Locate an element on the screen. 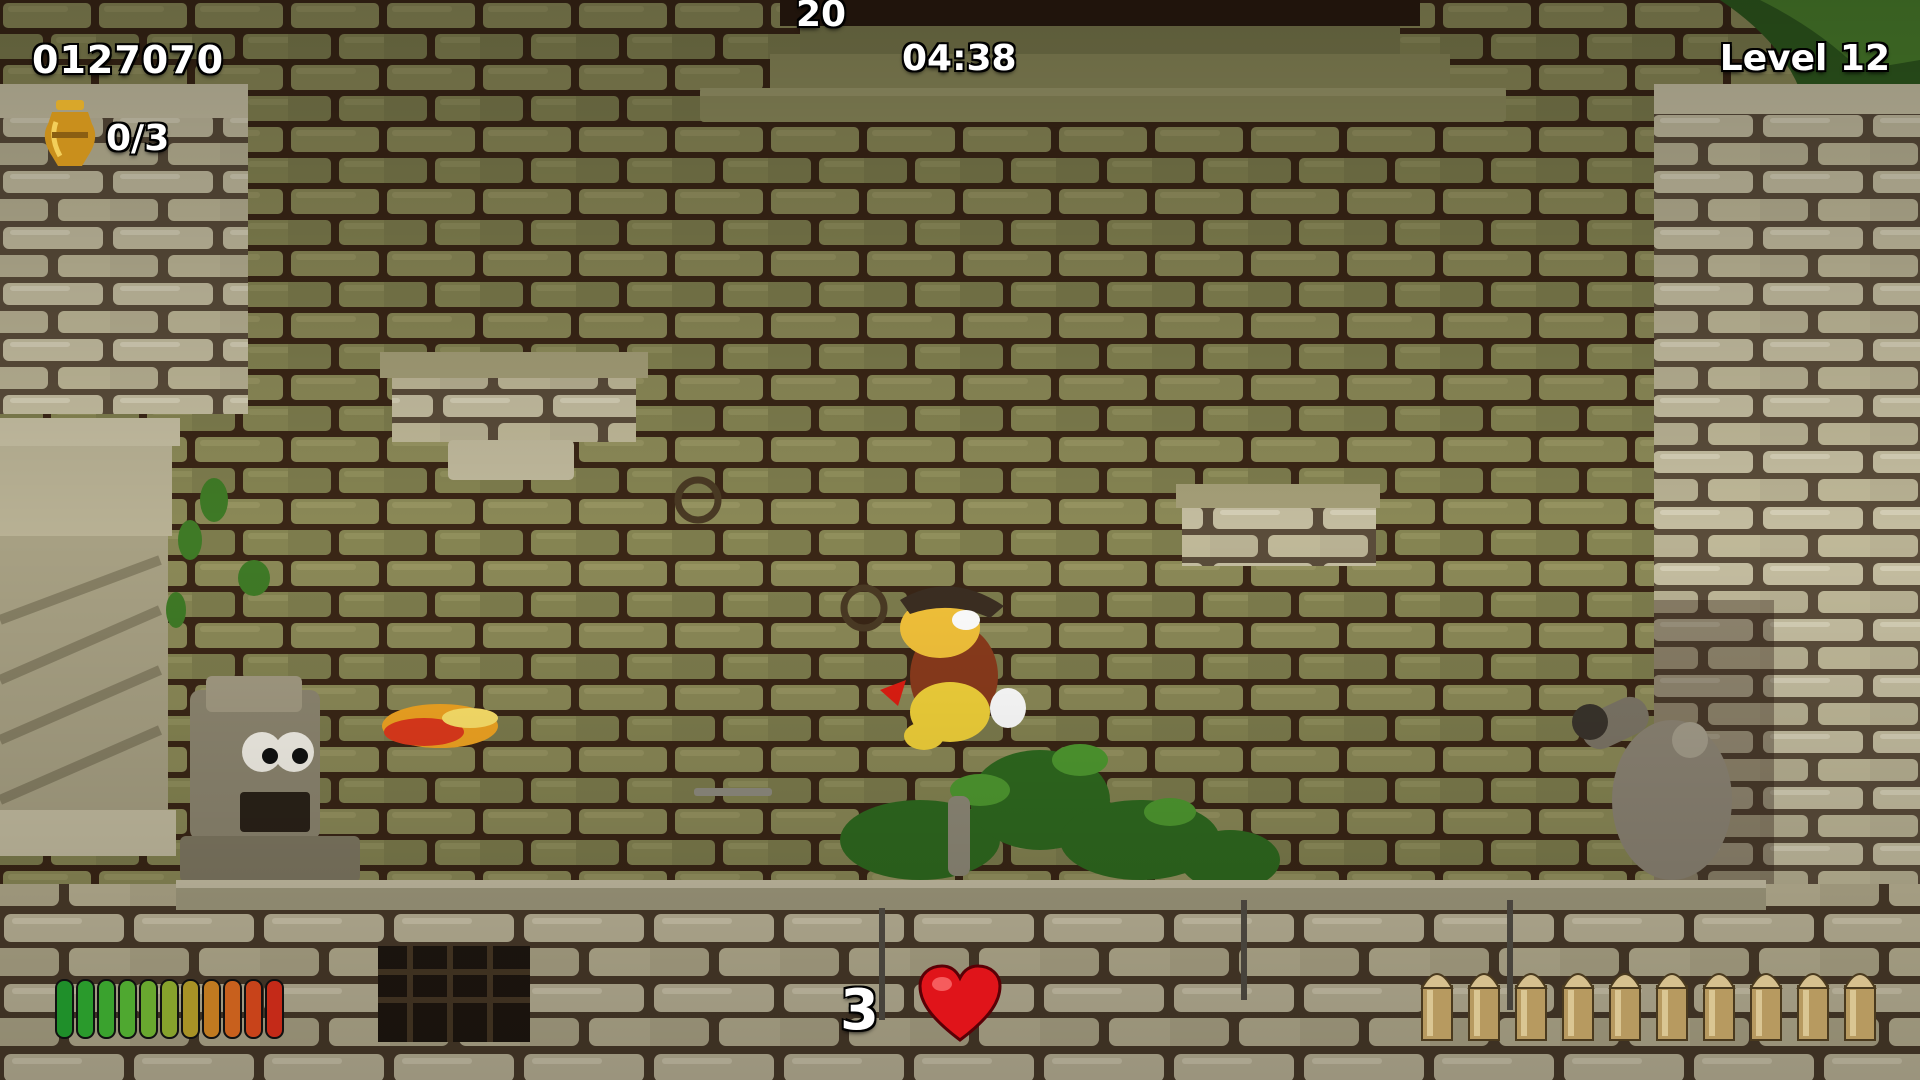 This screenshot has height=1080, width=1920. lives-counter: 3 is located at coordinates (859, 1010).